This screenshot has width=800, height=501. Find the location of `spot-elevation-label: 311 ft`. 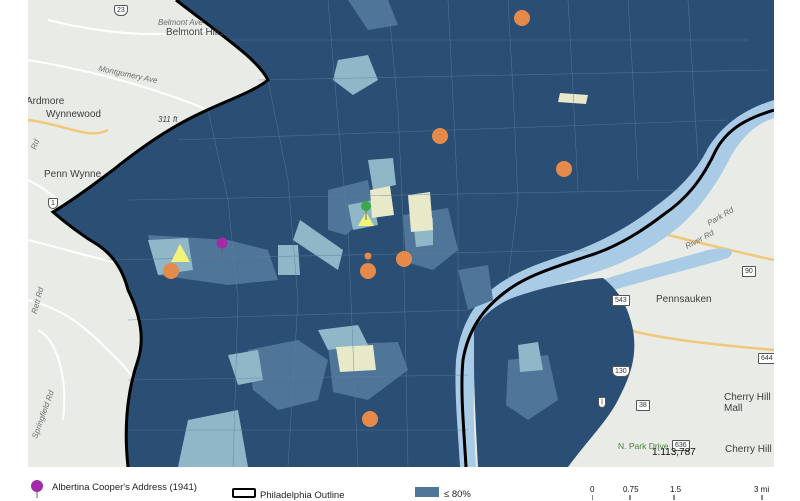

spot-elevation-label: 311 ft is located at coordinates (168, 119).